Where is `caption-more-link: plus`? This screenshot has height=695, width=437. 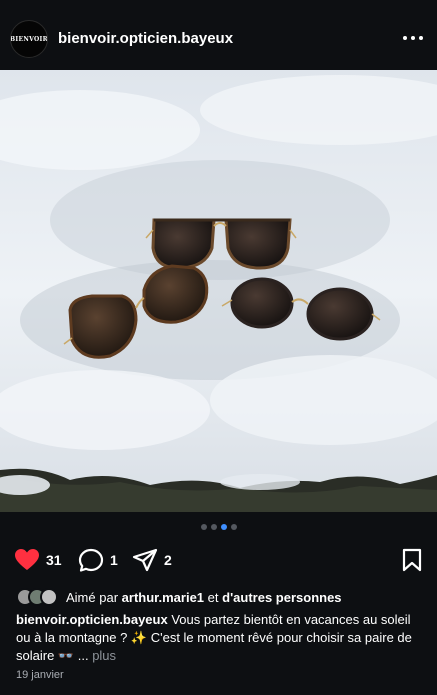
caption-more-link: plus is located at coordinates (104, 655).